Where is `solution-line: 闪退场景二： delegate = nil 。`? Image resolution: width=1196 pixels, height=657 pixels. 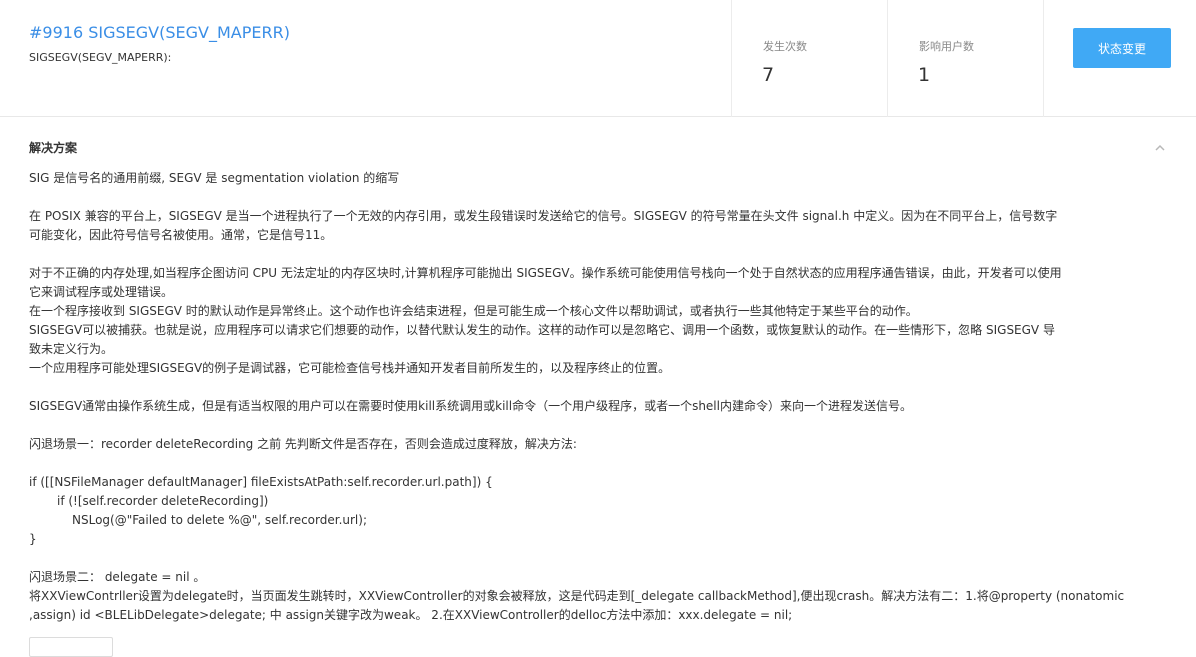 solution-line: 闪退场景二： delegate = nil 。 is located at coordinates (117, 577).